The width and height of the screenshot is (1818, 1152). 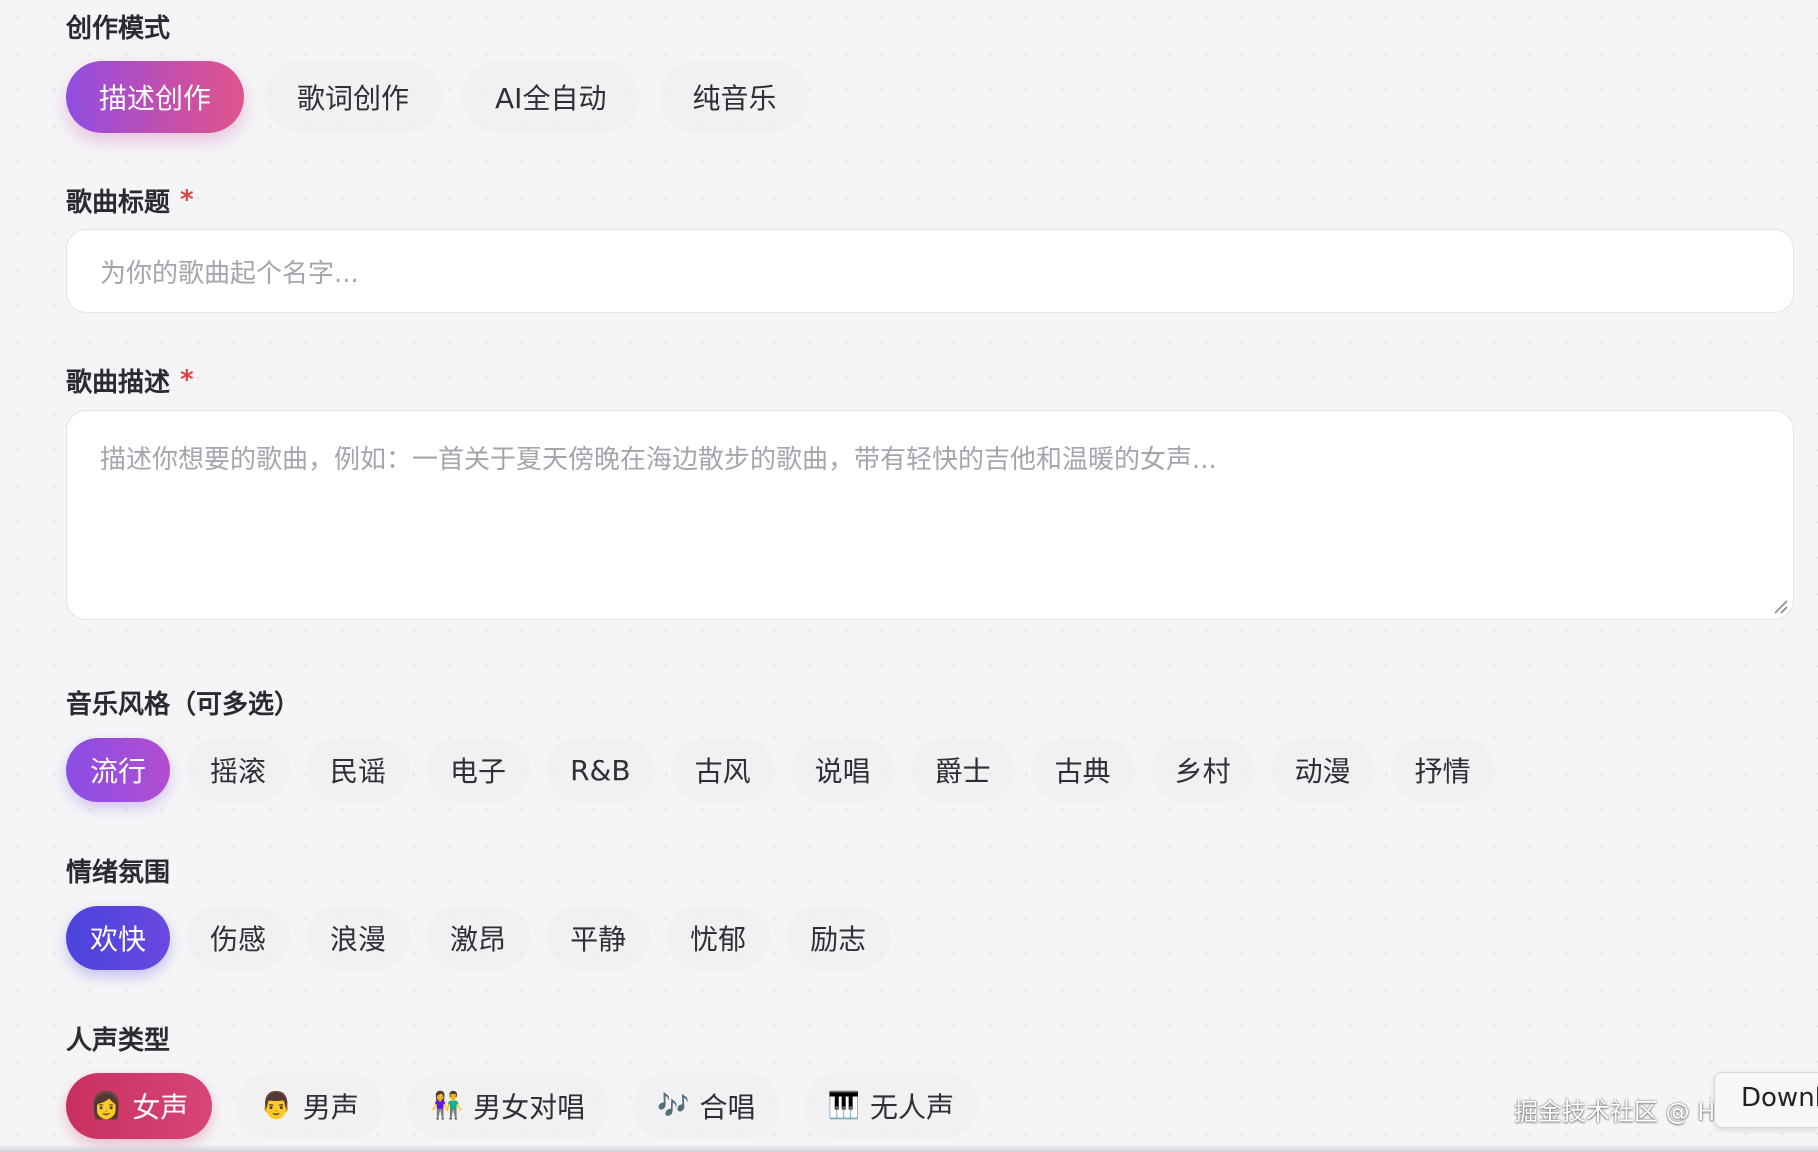 What do you see at coordinates (962, 770) in the screenshot?
I see `style-chip-jazz: 爵士` at bounding box center [962, 770].